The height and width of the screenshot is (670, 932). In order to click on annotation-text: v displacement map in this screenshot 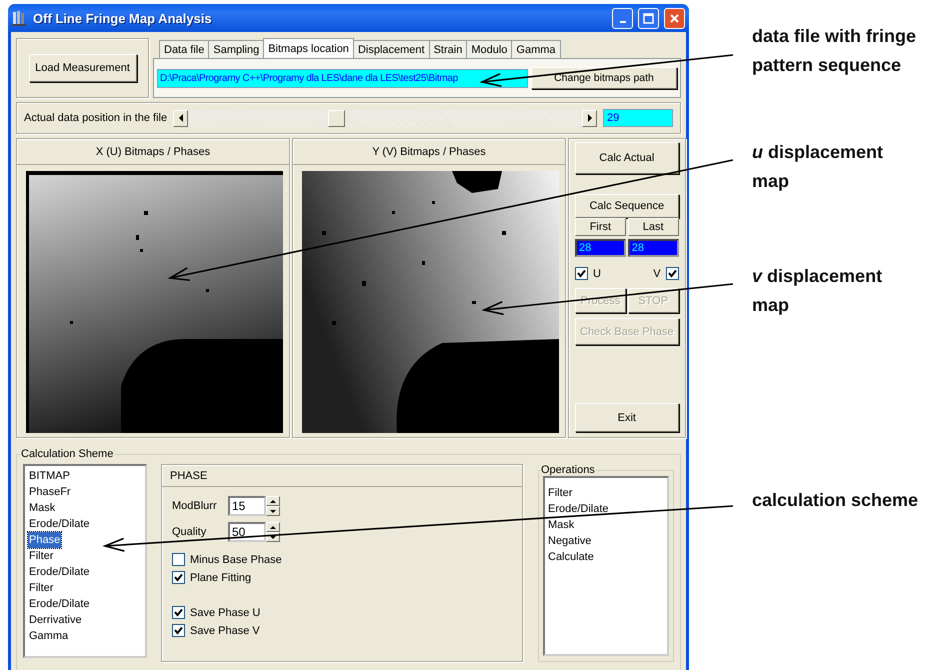, I will do `click(818, 291)`.